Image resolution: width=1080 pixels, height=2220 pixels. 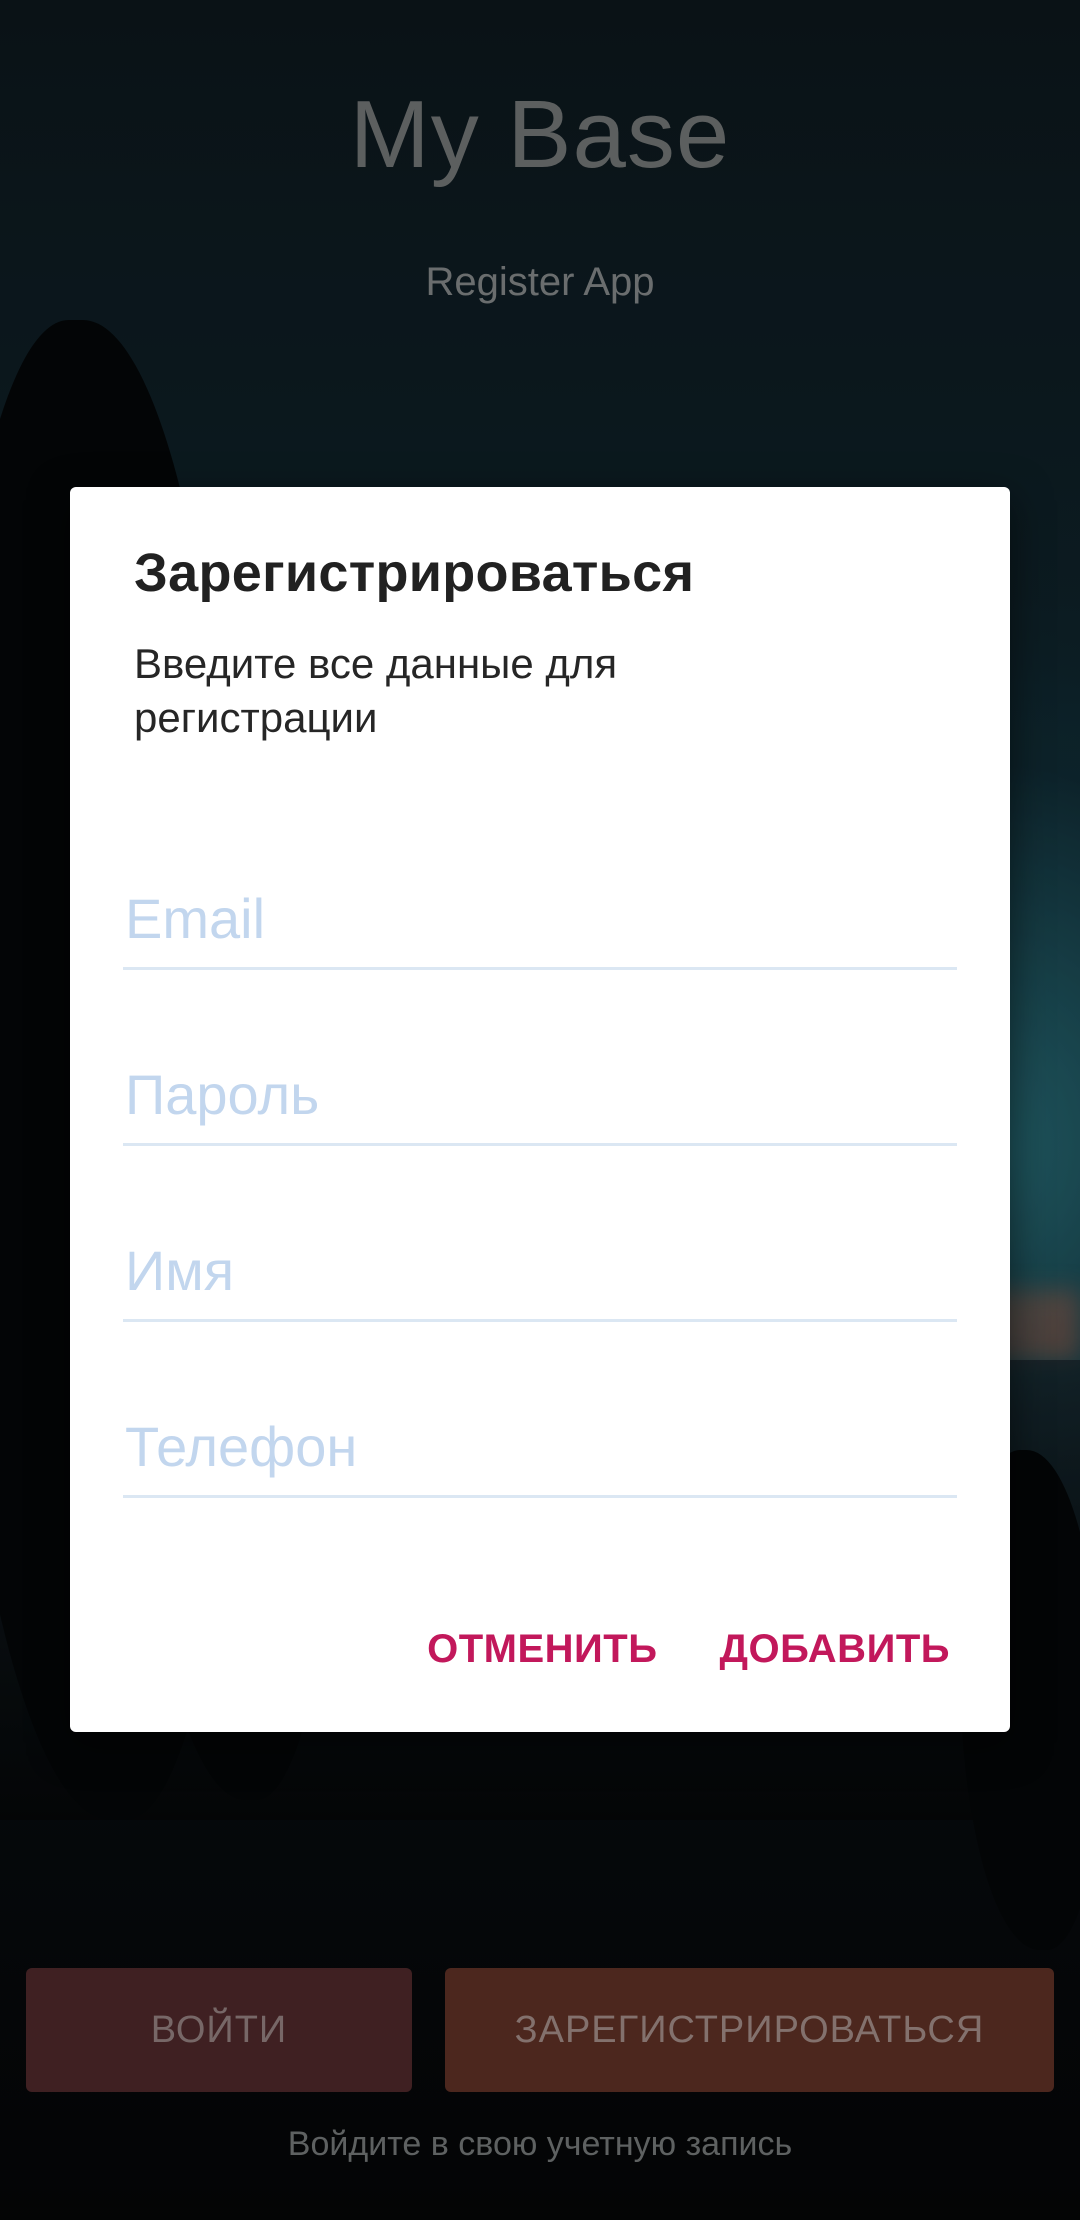 I want to click on password-field, so click(x=540, y=1094).